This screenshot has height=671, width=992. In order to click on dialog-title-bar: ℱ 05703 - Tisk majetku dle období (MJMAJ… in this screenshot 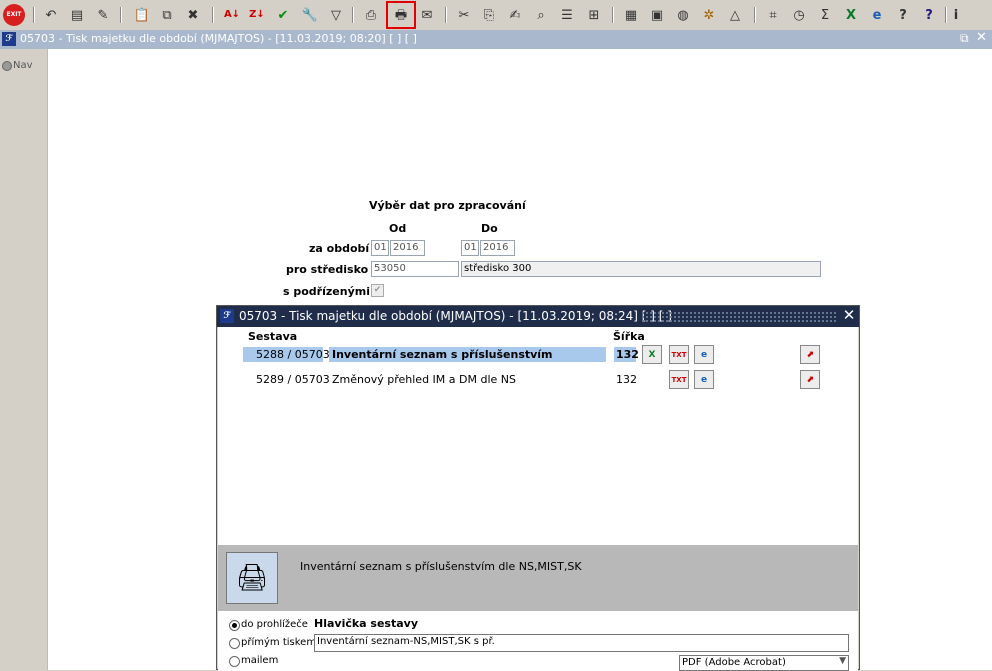, I will do `click(538, 316)`.